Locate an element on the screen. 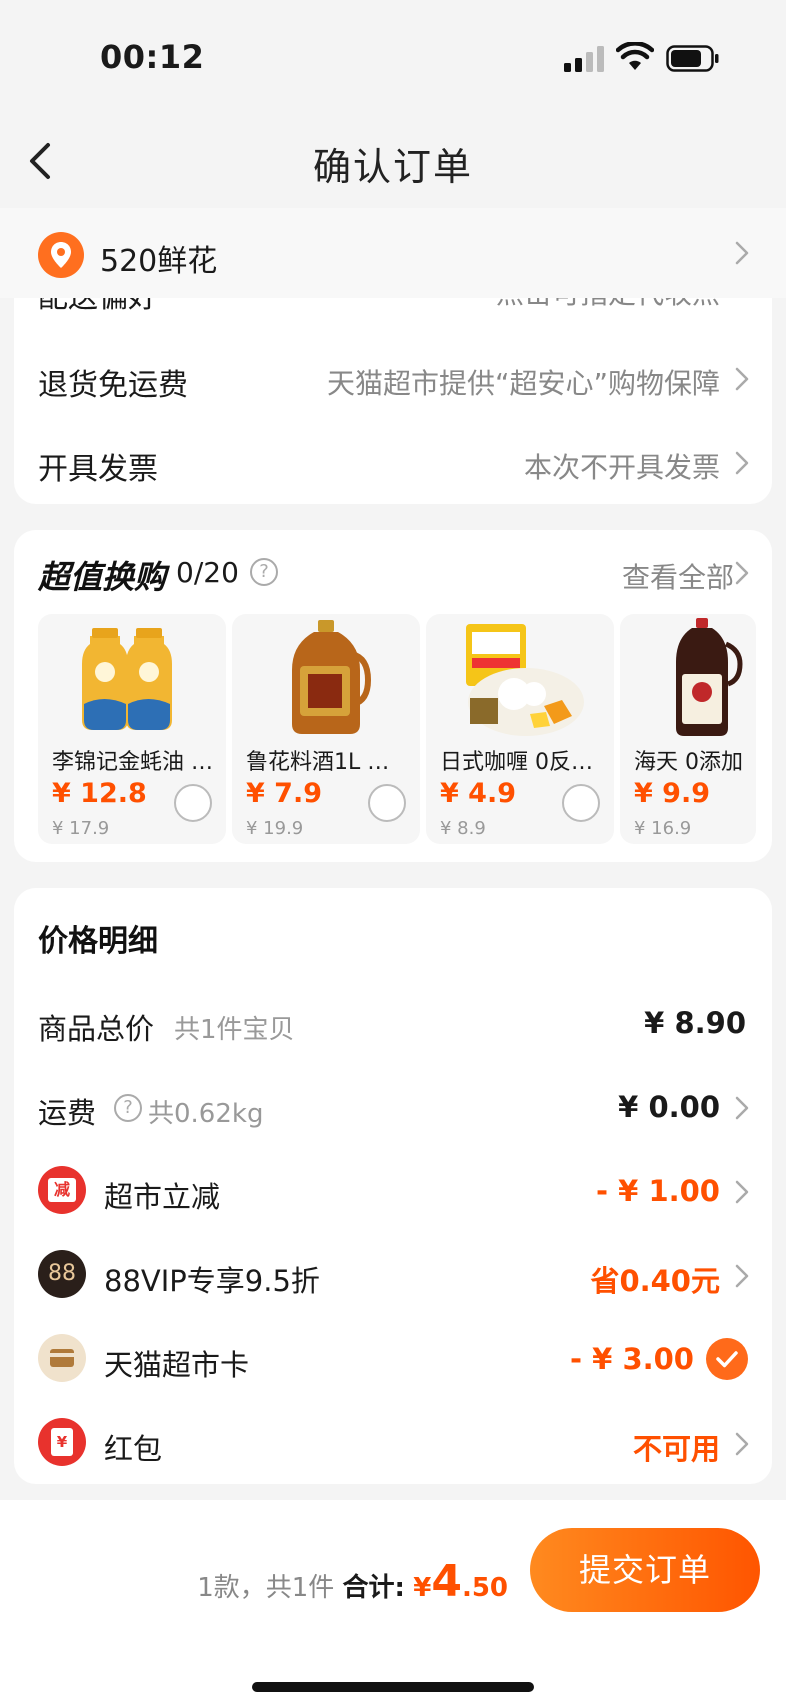 The height and width of the screenshot is (1704, 786). product-card: 李锦记金蚝油 … ¥ 12.8 ¥ 17.9 is located at coordinates (132, 729).